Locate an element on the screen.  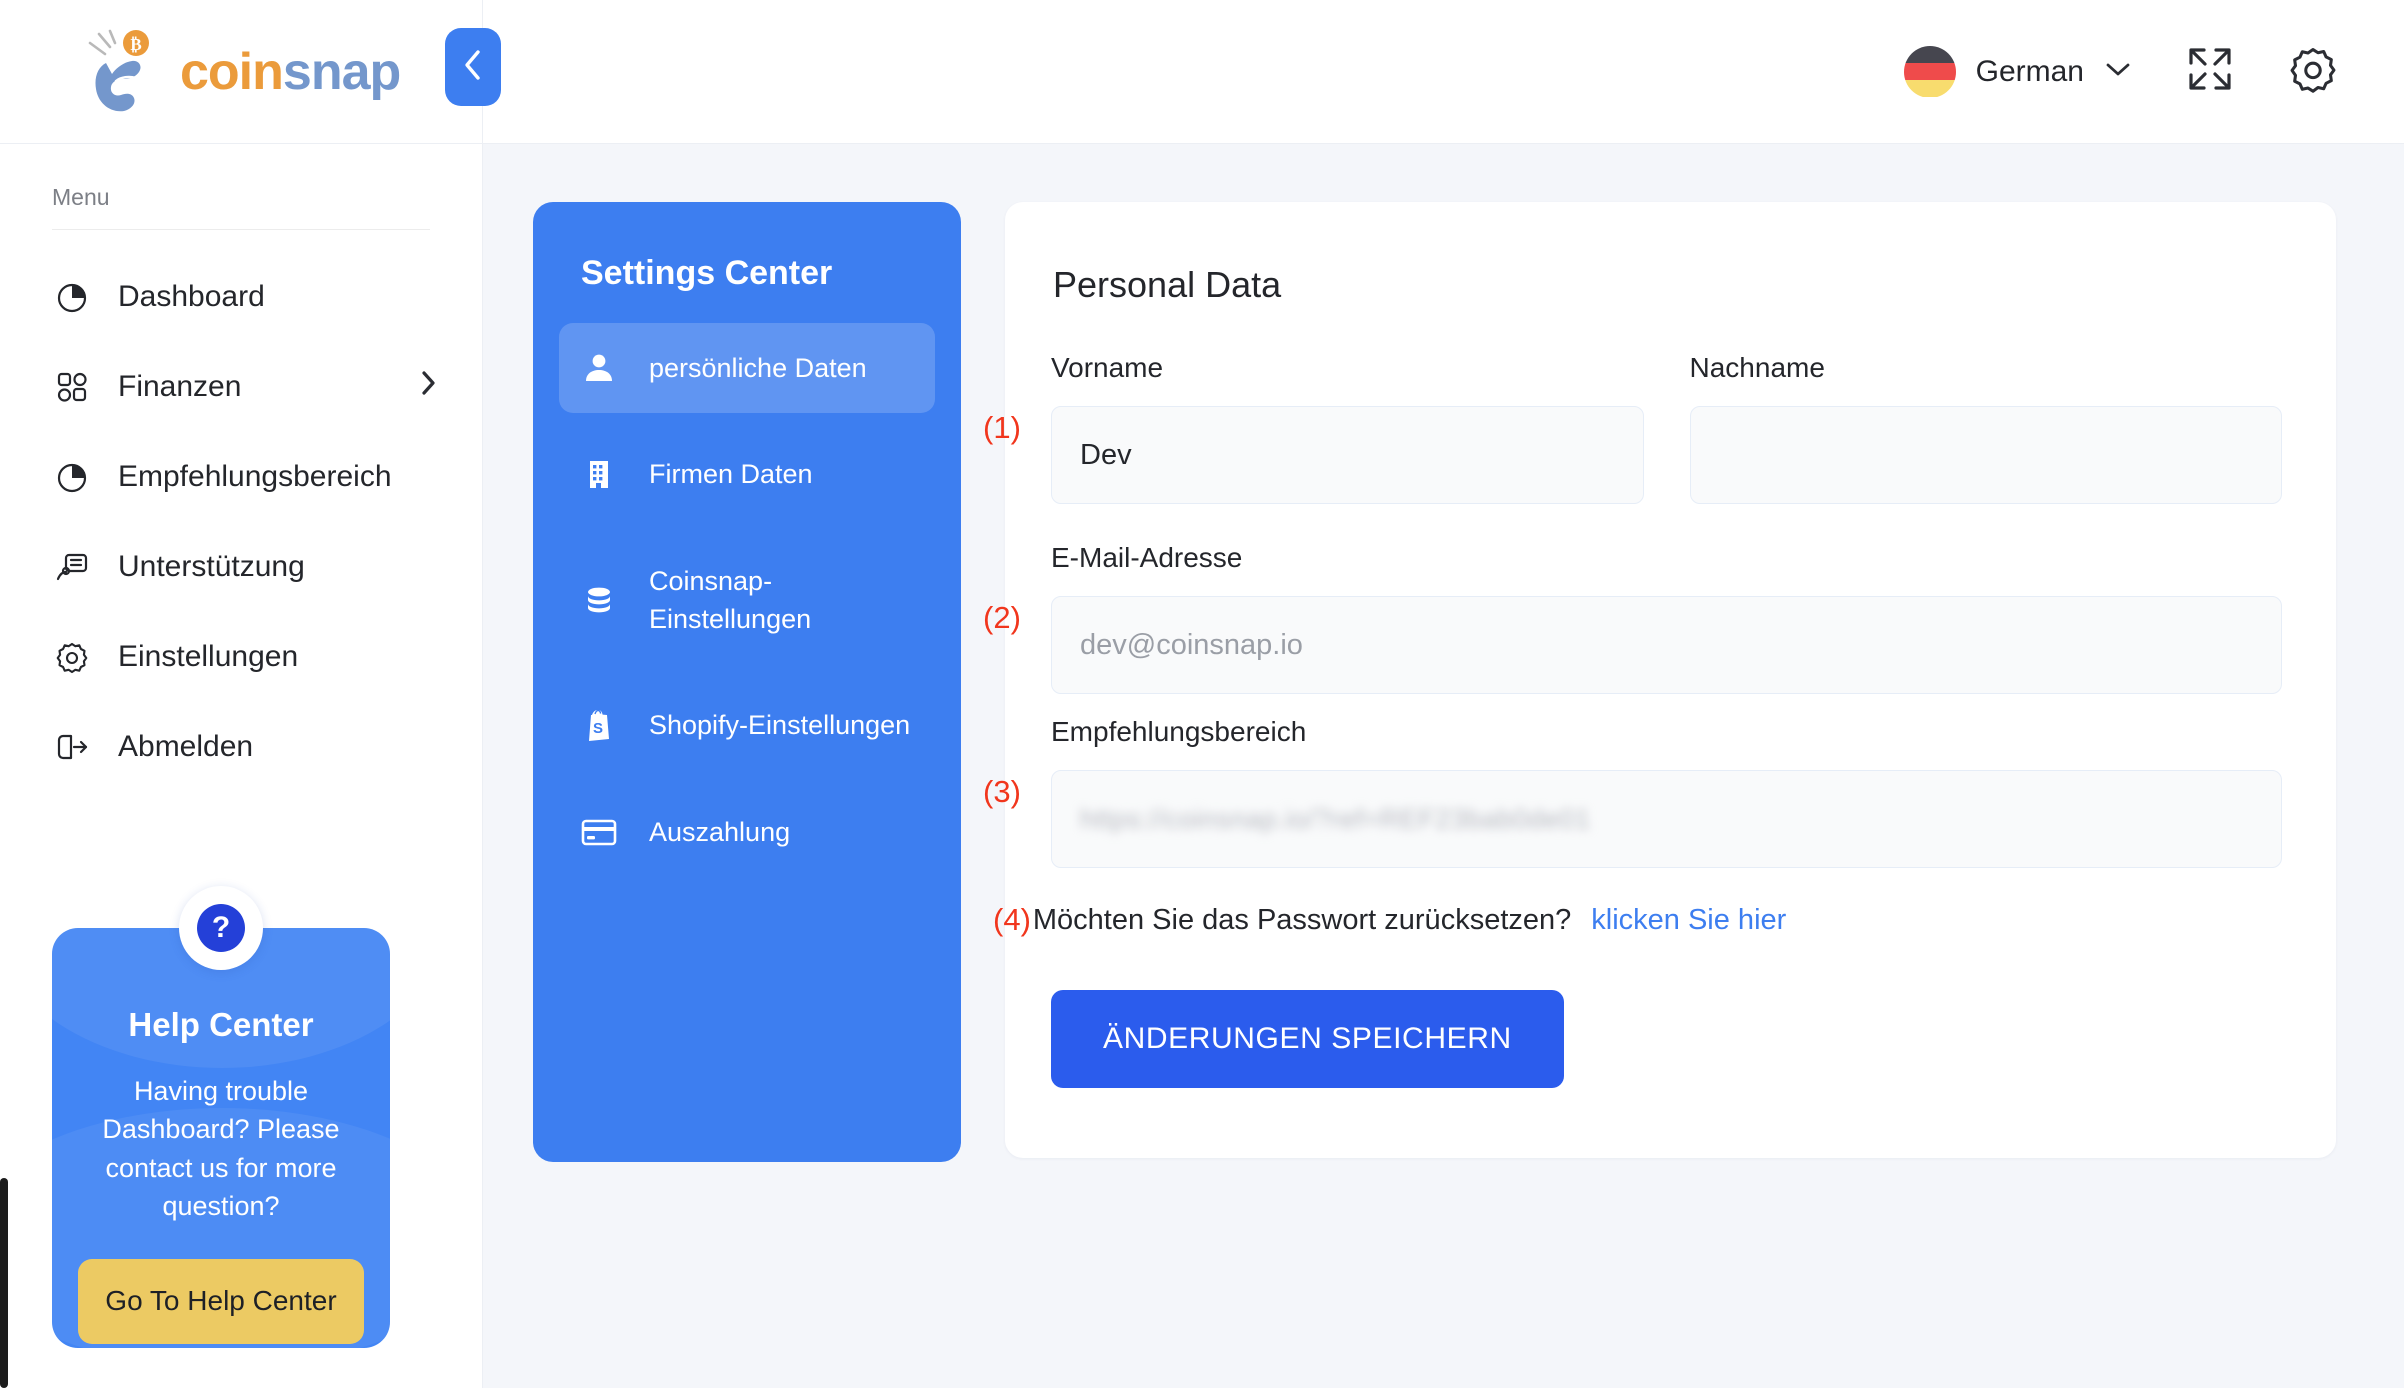
annotation-marker-1: (1) is located at coordinates (1002, 427).